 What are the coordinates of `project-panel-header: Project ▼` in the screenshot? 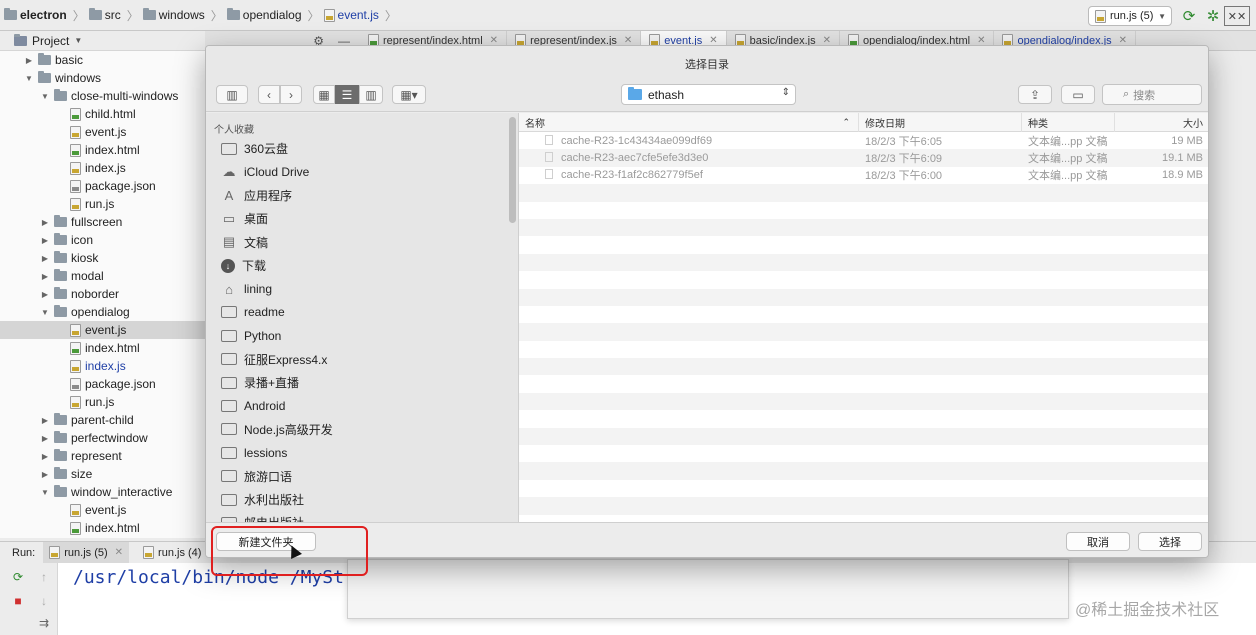 It's located at (102, 41).